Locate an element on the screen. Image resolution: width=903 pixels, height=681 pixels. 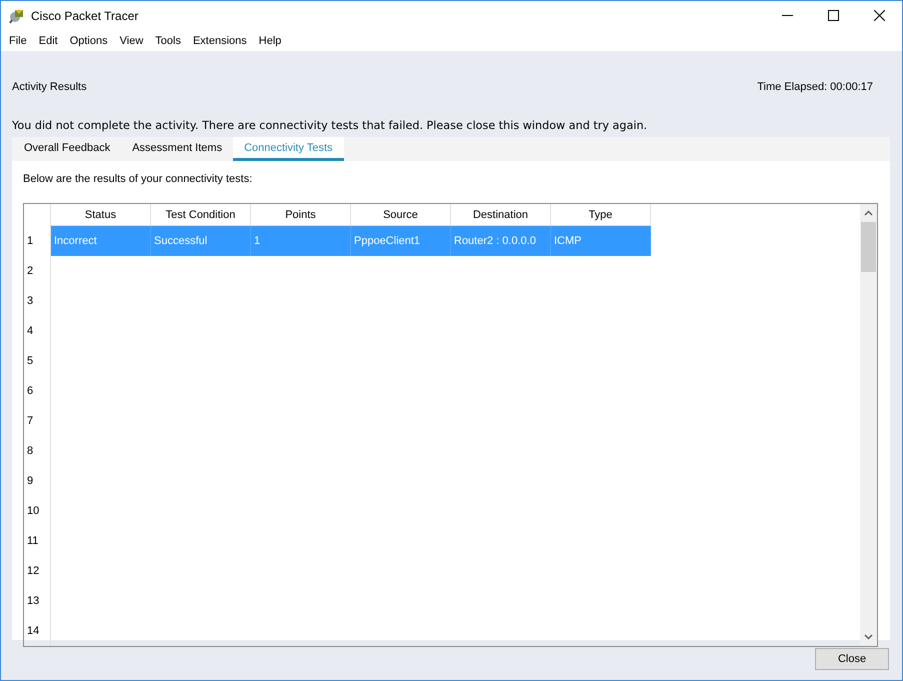
heading: Activity Results is located at coordinates (49, 87).